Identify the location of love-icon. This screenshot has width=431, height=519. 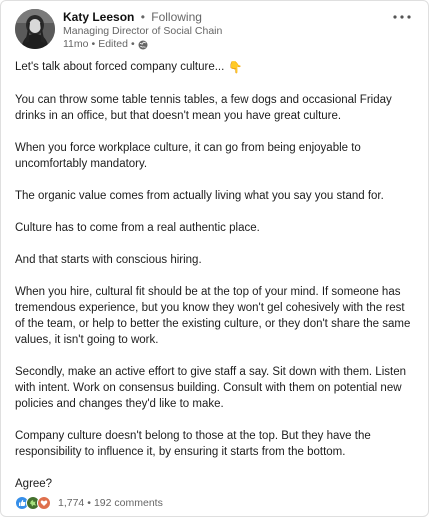
(44, 503).